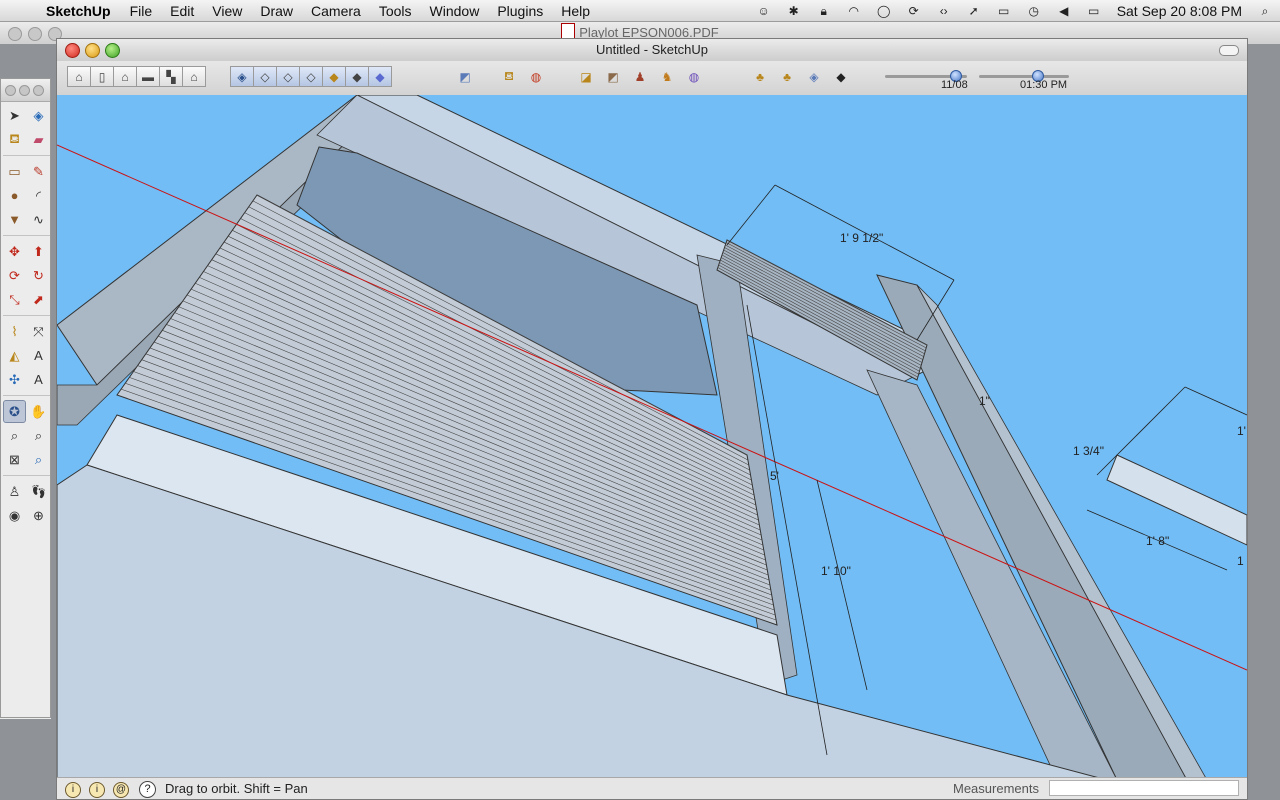 This screenshot has height=800, width=1280. What do you see at coordinates (974, 11) in the screenshot?
I see `location-icon: ➚` at bounding box center [974, 11].